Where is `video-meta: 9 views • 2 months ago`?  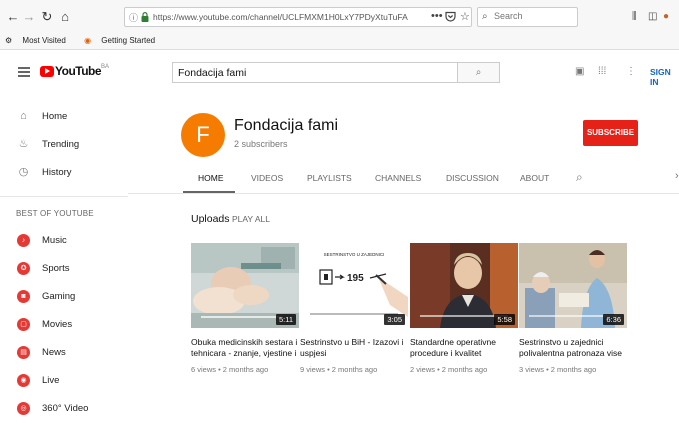
video-meta: 9 views • 2 months ago is located at coordinates (339, 369).